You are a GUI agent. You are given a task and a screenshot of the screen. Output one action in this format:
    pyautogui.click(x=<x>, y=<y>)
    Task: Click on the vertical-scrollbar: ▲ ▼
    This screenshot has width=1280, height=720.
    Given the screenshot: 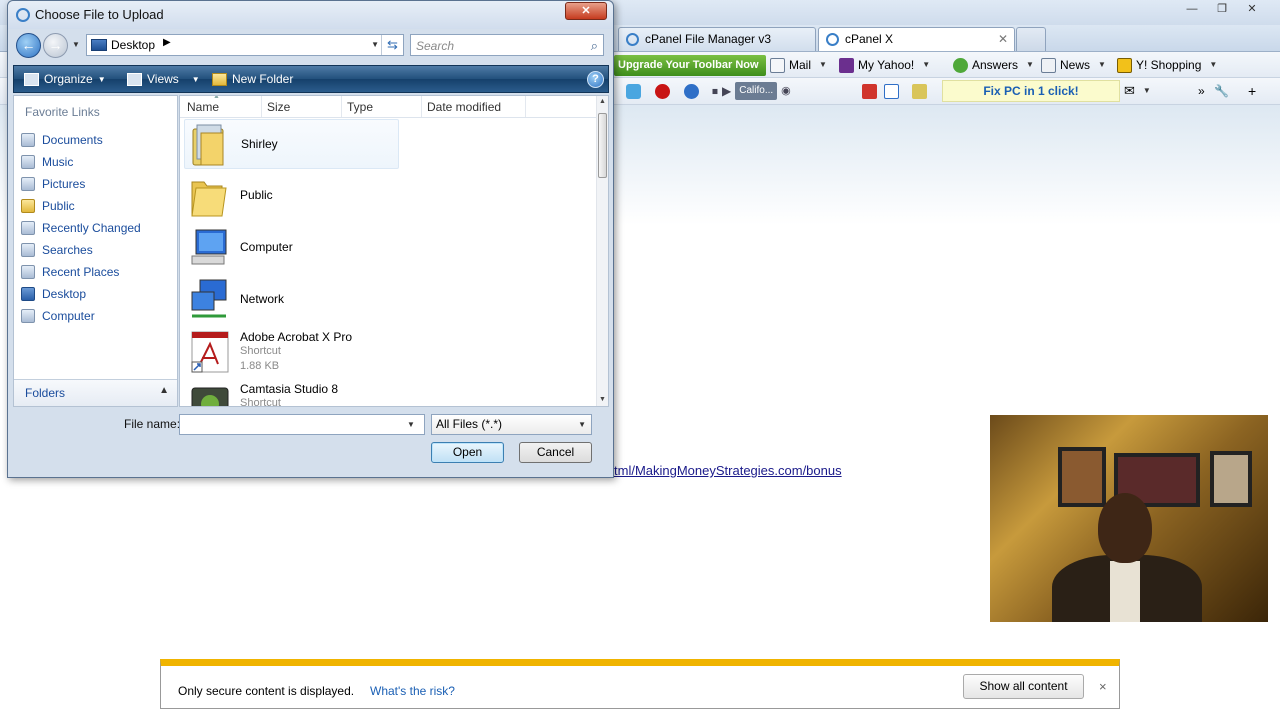 What is the action you would take?
    pyautogui.click(x=602, y=251)
    